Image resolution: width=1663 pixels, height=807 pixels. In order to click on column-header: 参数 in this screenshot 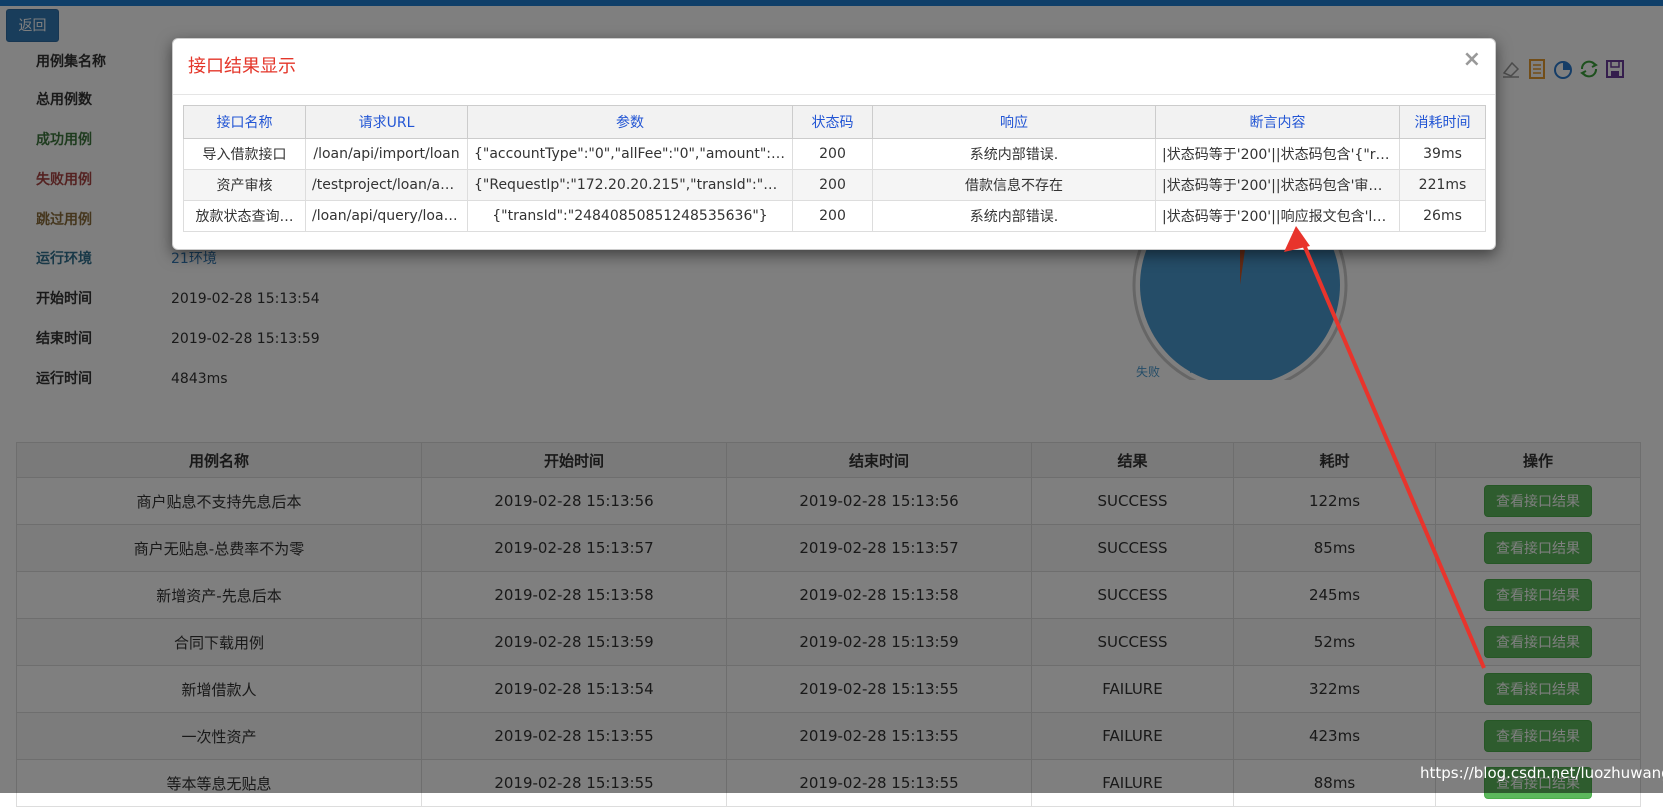, I will do `click(630, 122)`.